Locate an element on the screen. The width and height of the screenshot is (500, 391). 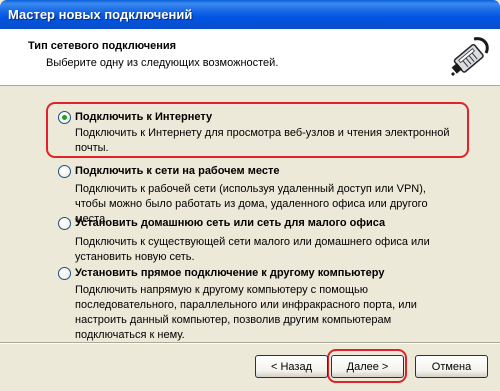
option-internet-label: Подключить к Интернету is located at coordinates (143, 117).